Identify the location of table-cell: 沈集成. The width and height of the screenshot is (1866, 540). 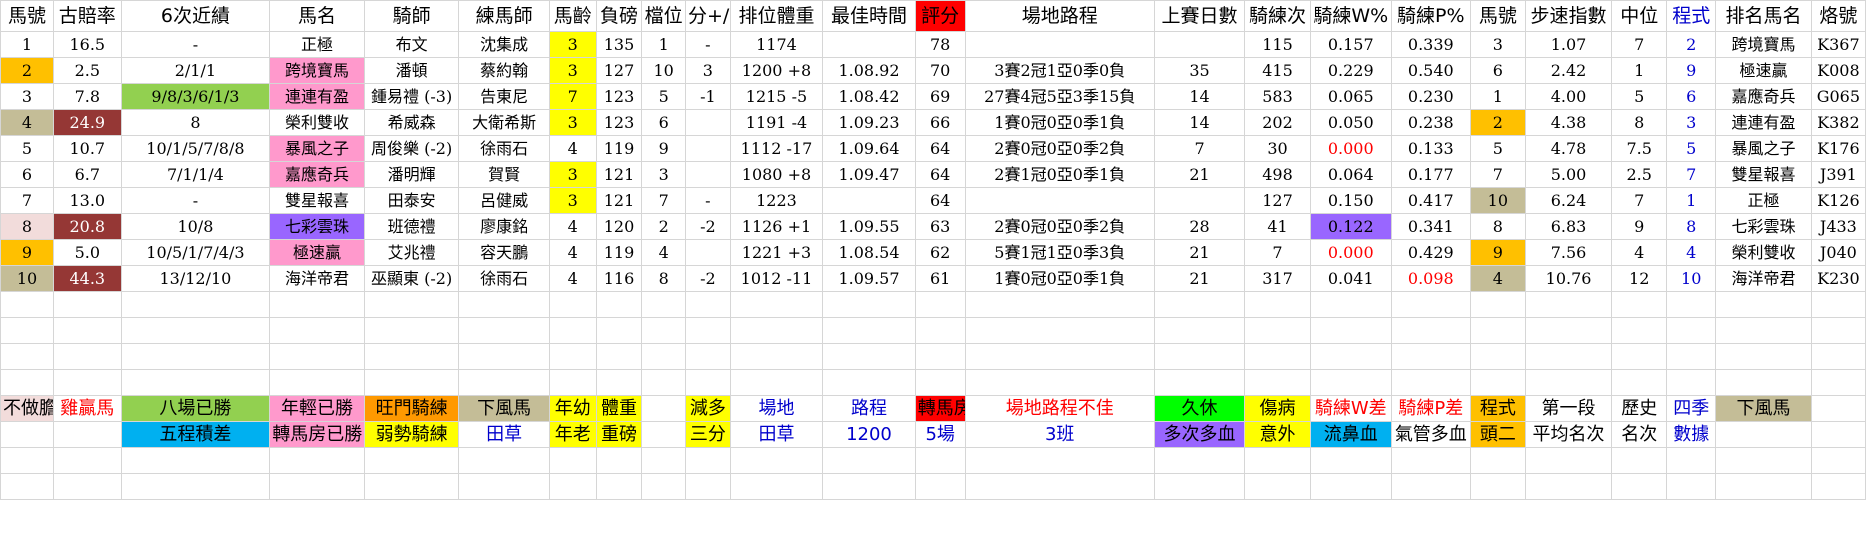
(504, 44).